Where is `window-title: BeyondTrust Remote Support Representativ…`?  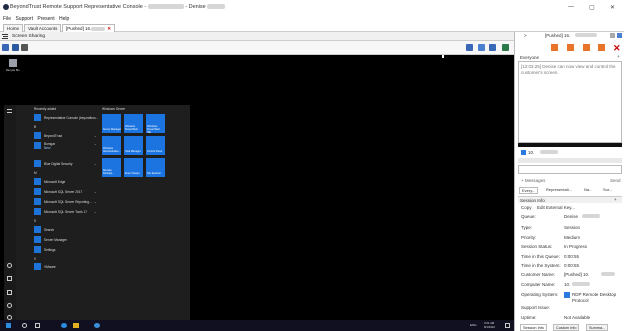 window-title: BeyondTrust Remote Support Representativ… is located at coordinates (118, 7).